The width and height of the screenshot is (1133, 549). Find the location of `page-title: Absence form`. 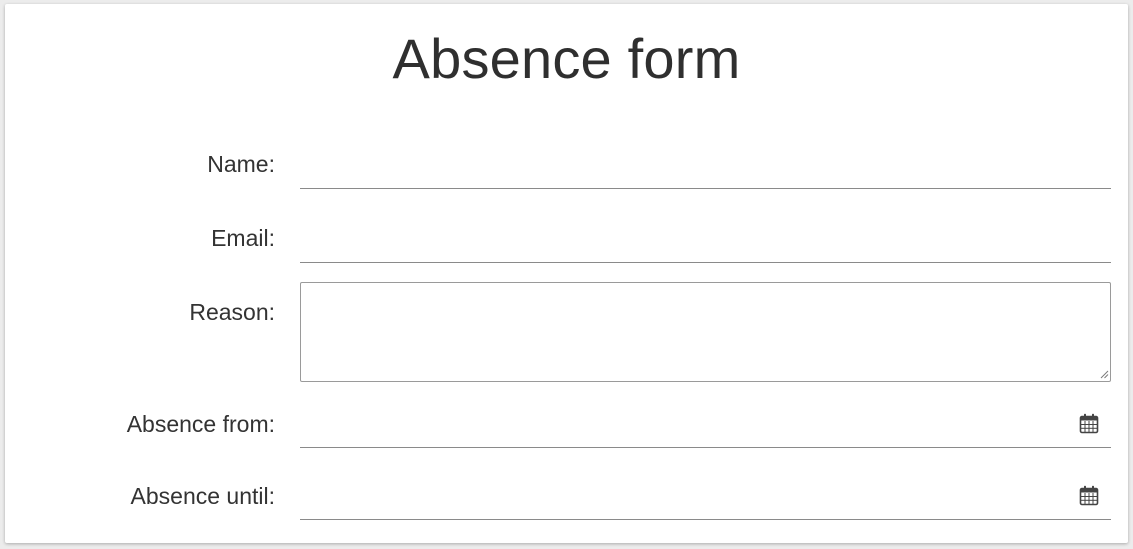

page-title: Absence form is located at coordinates (566, 58).